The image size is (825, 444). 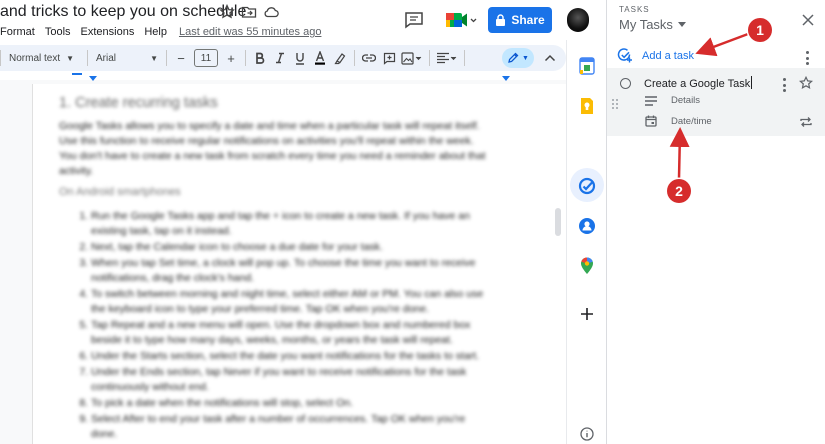 I want to click on datetime-row: Date/time, so click(x=678, y=121).